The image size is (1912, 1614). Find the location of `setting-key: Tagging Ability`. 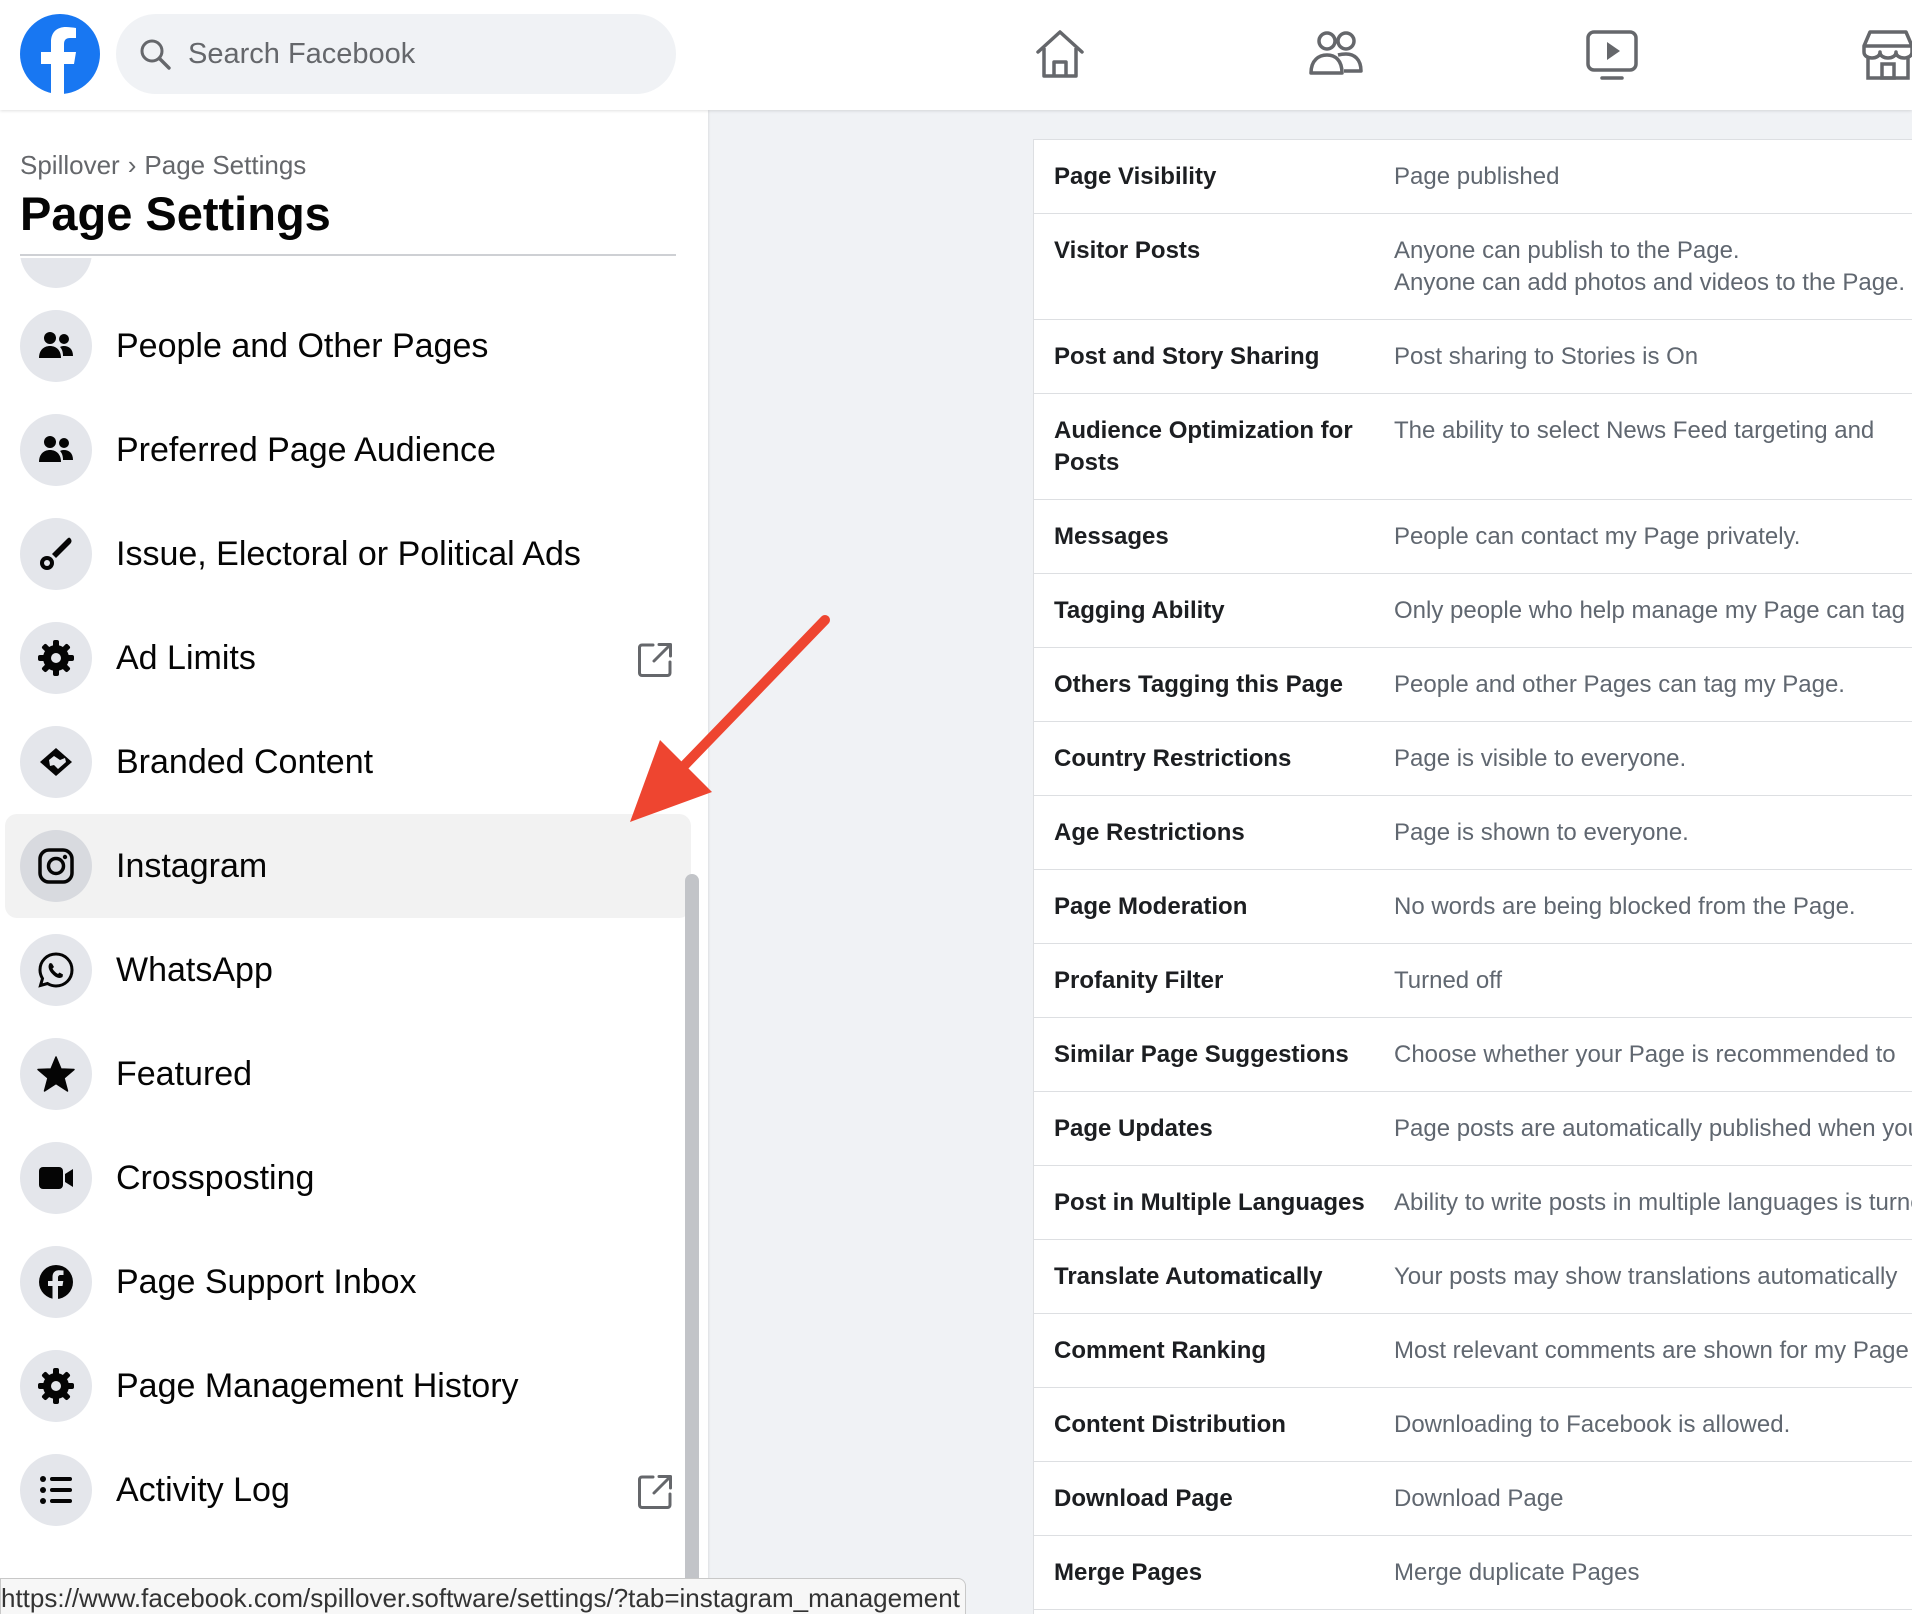

setting-key: Tagging Ability is located at coordinates (1139, 610).